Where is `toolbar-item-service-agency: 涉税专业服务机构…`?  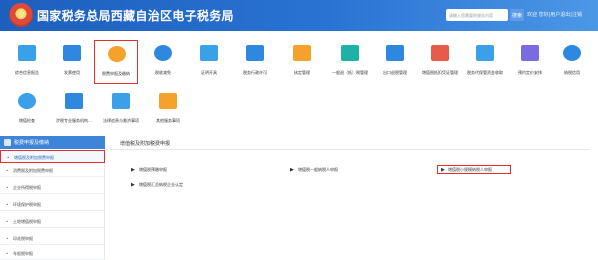 toolbar-item-service-agency: 涉税专业服务机构… is located at coordinates (74, 110).